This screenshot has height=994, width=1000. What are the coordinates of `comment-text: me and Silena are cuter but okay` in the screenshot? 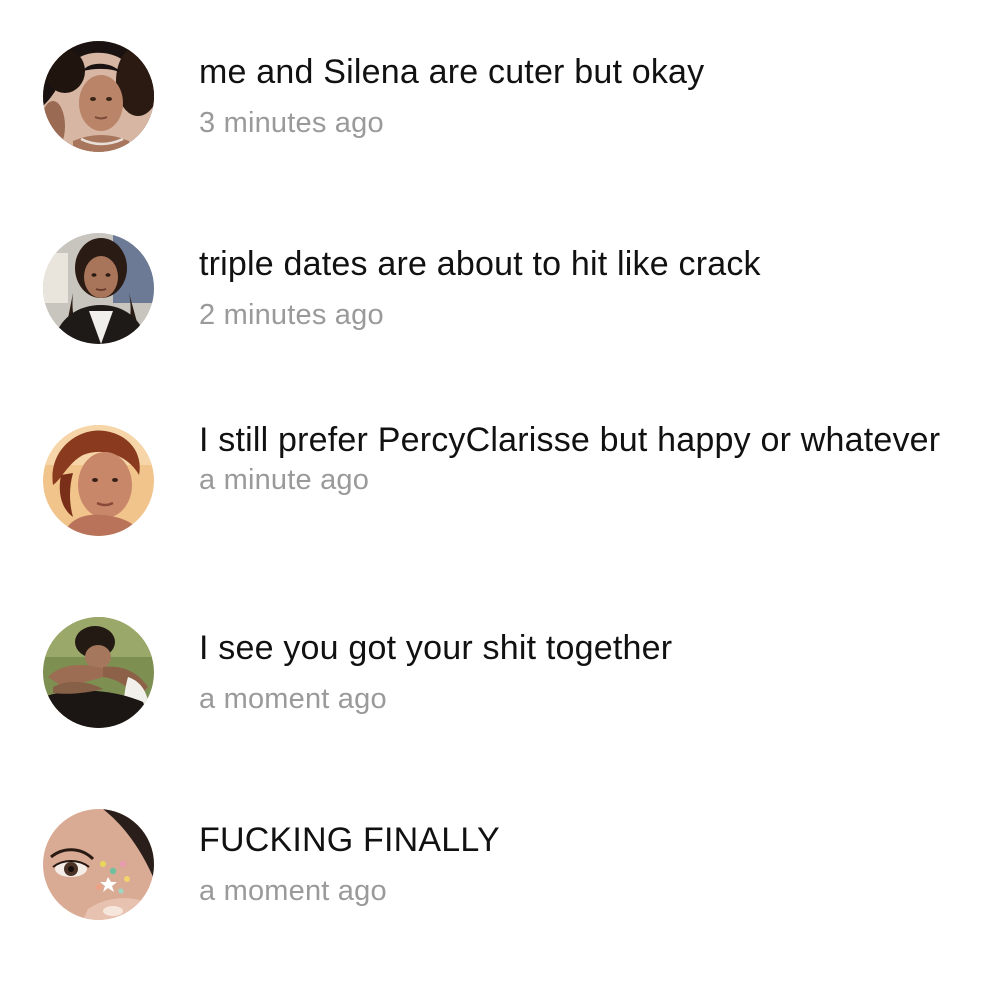 It's located at (452, 72).